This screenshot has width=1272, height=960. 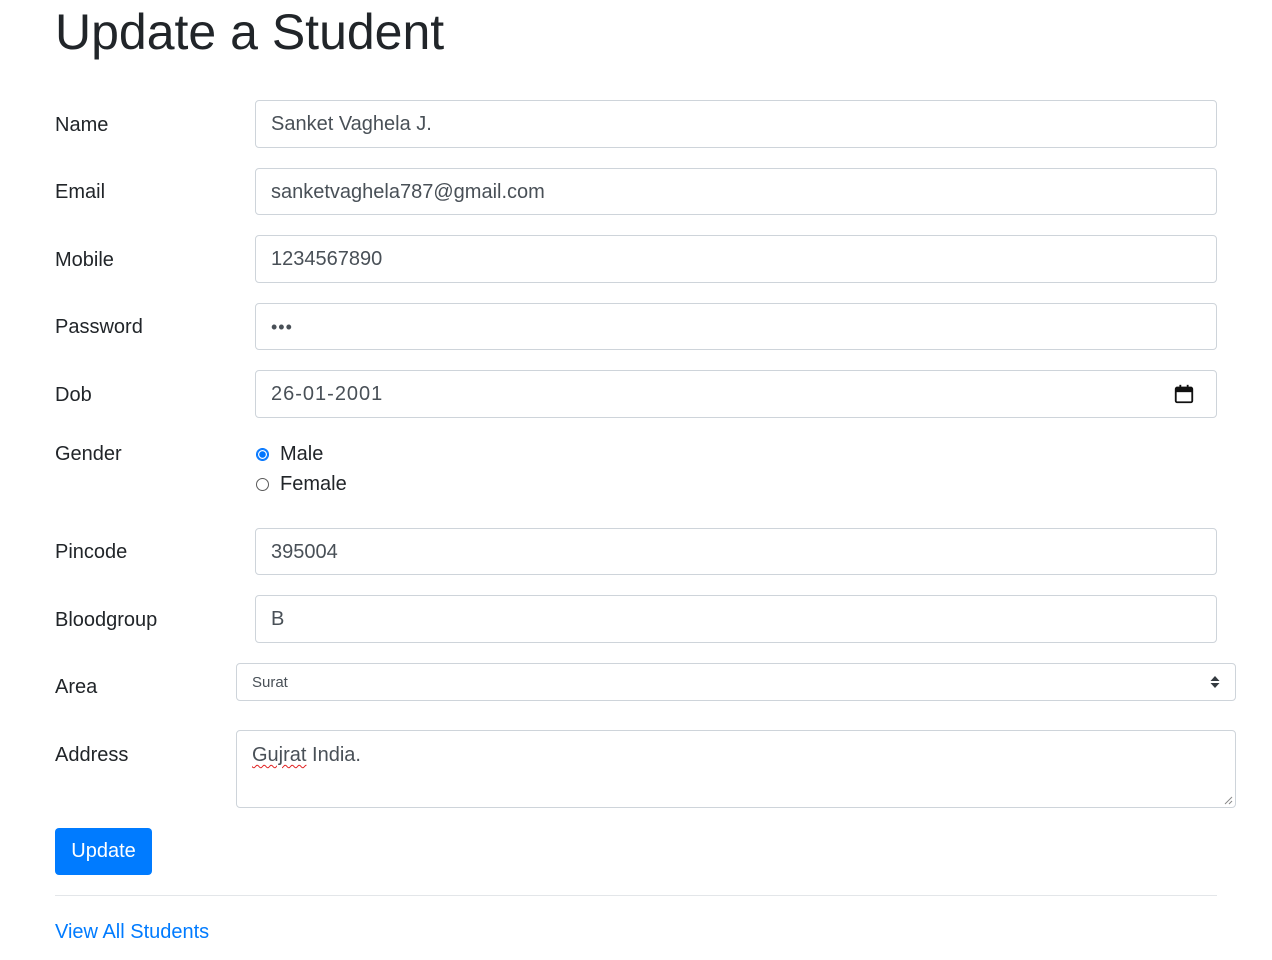 I want to click on divider, so click(x=636, y=895).